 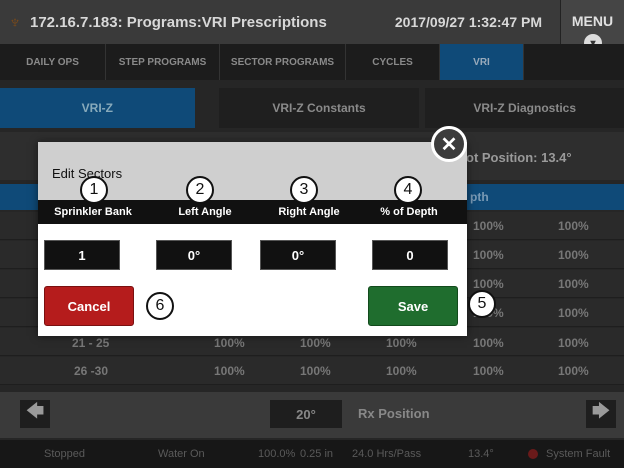 I want to click on cancel-button: Cancel, so click(x=89, y=306).